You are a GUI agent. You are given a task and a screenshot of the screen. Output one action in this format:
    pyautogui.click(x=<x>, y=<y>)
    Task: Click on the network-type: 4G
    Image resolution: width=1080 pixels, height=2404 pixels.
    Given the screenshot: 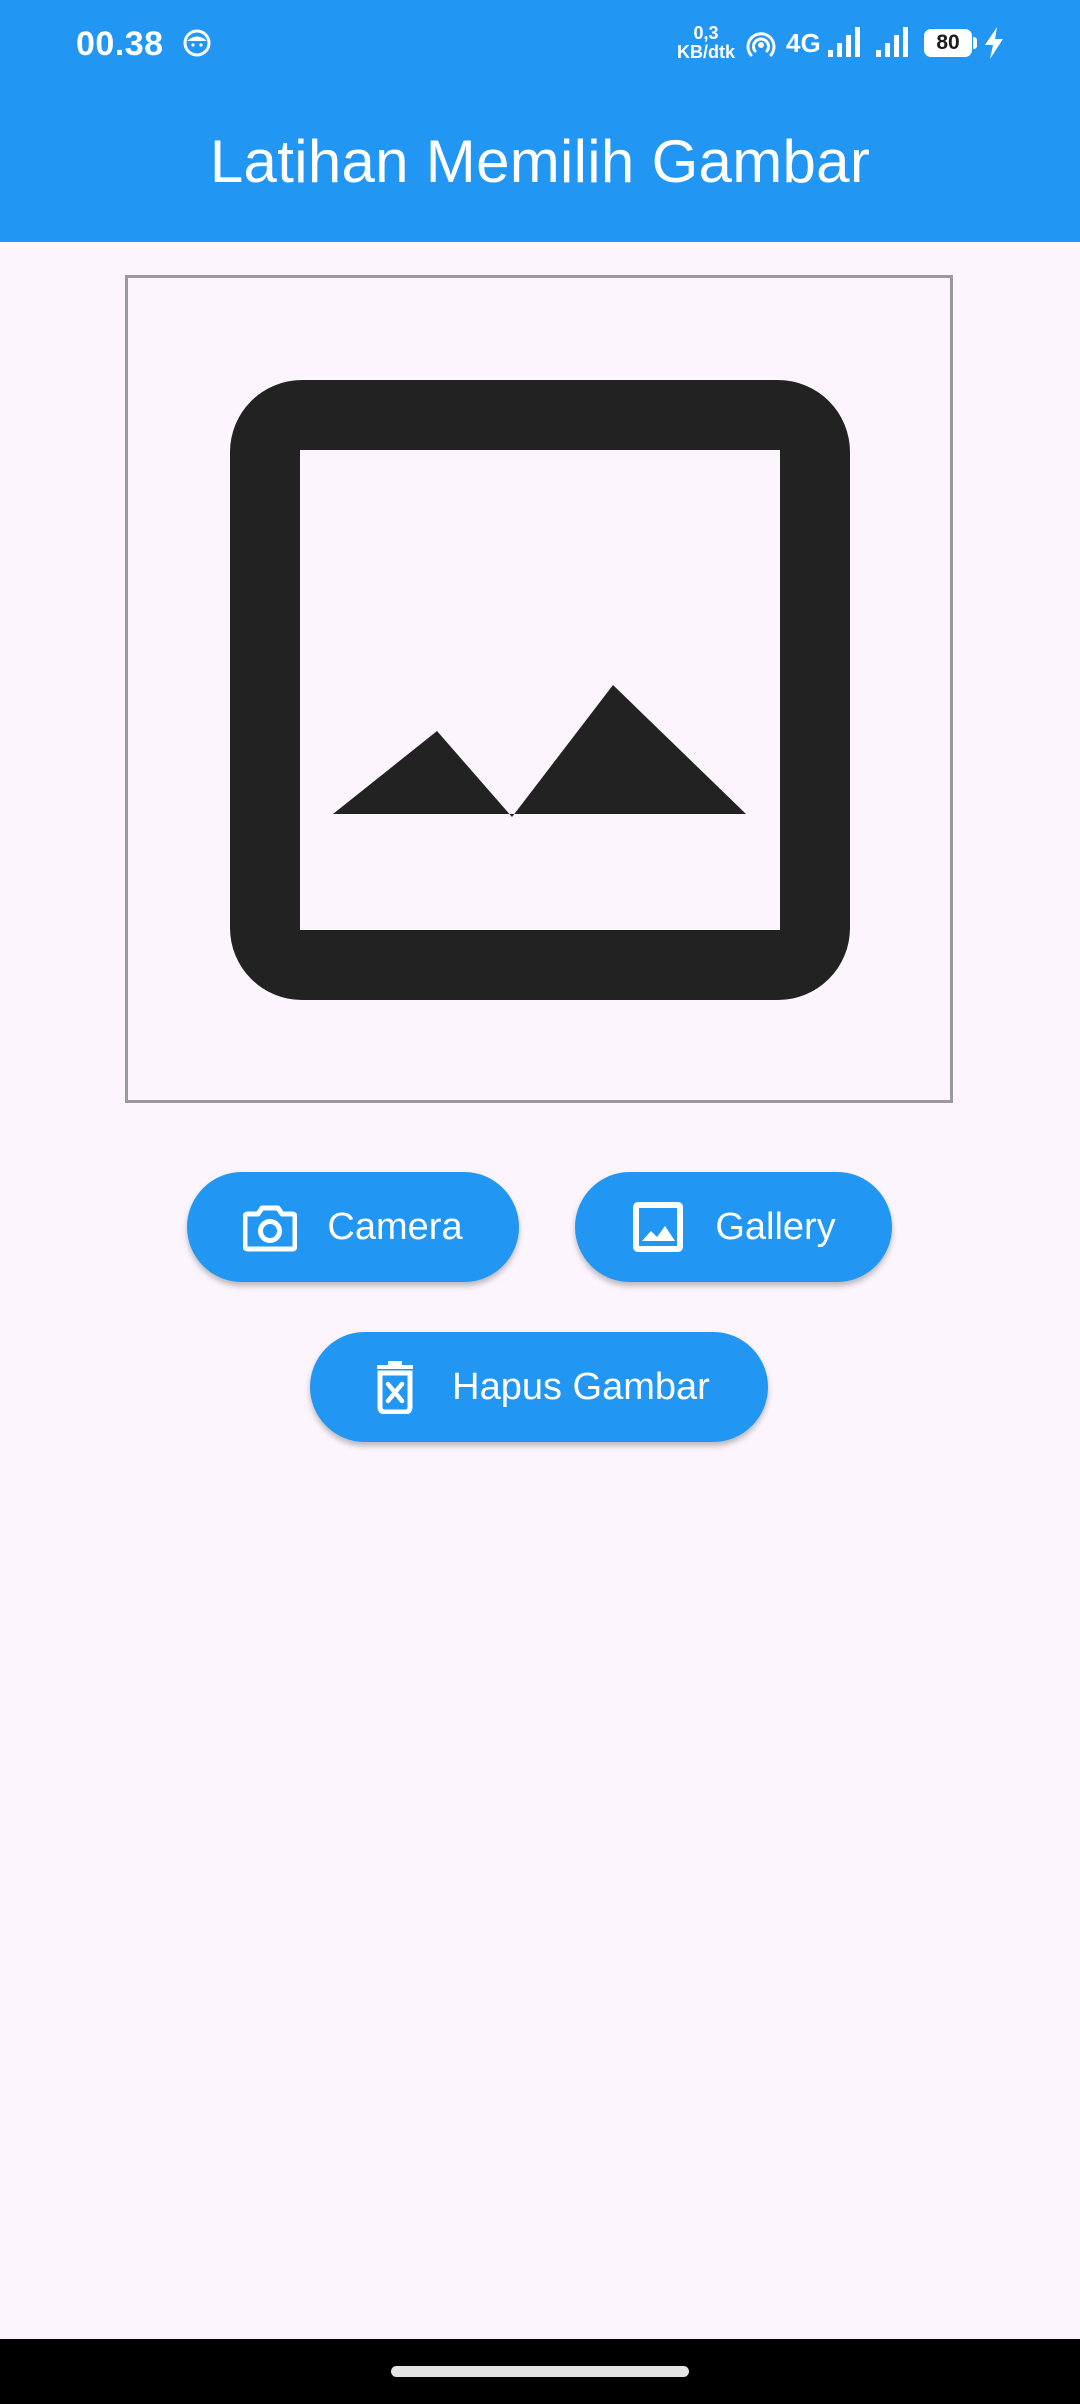 What is the action you would take?
    pyautogui.click(x=803, y=43)
    